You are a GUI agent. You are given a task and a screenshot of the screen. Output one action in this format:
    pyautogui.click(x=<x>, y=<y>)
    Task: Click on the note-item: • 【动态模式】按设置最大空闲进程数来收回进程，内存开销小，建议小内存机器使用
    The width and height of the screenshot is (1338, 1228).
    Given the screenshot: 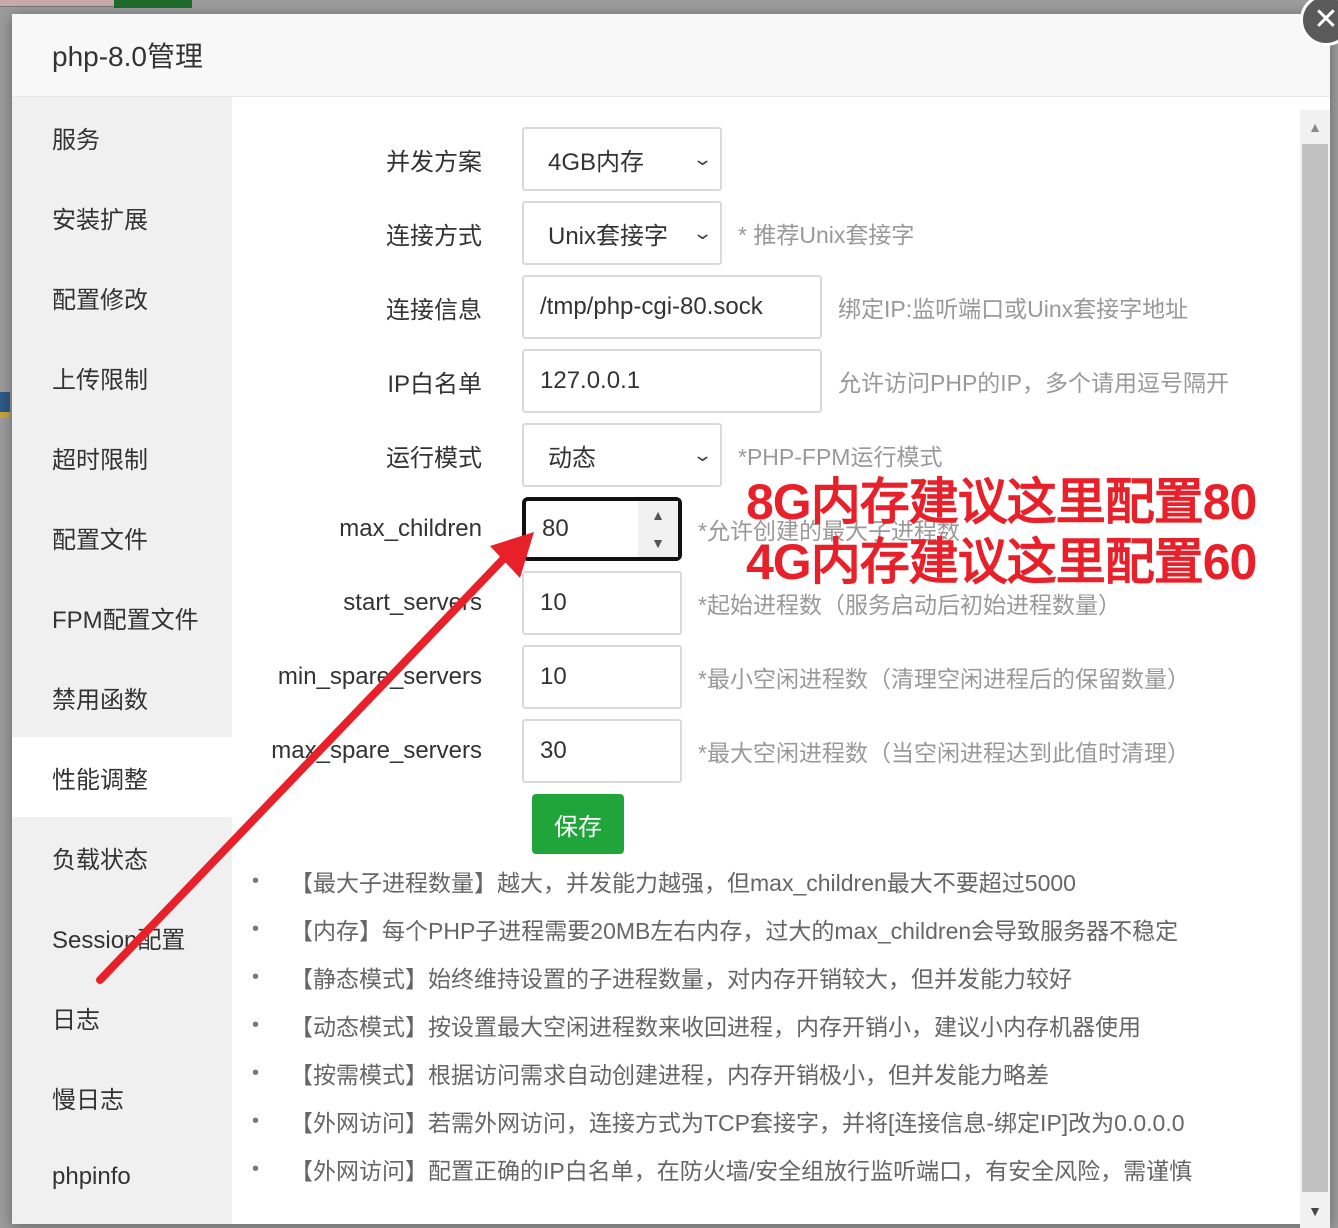 What is the action you would take?
    pyautogui.click(x=722, y=1025)
    